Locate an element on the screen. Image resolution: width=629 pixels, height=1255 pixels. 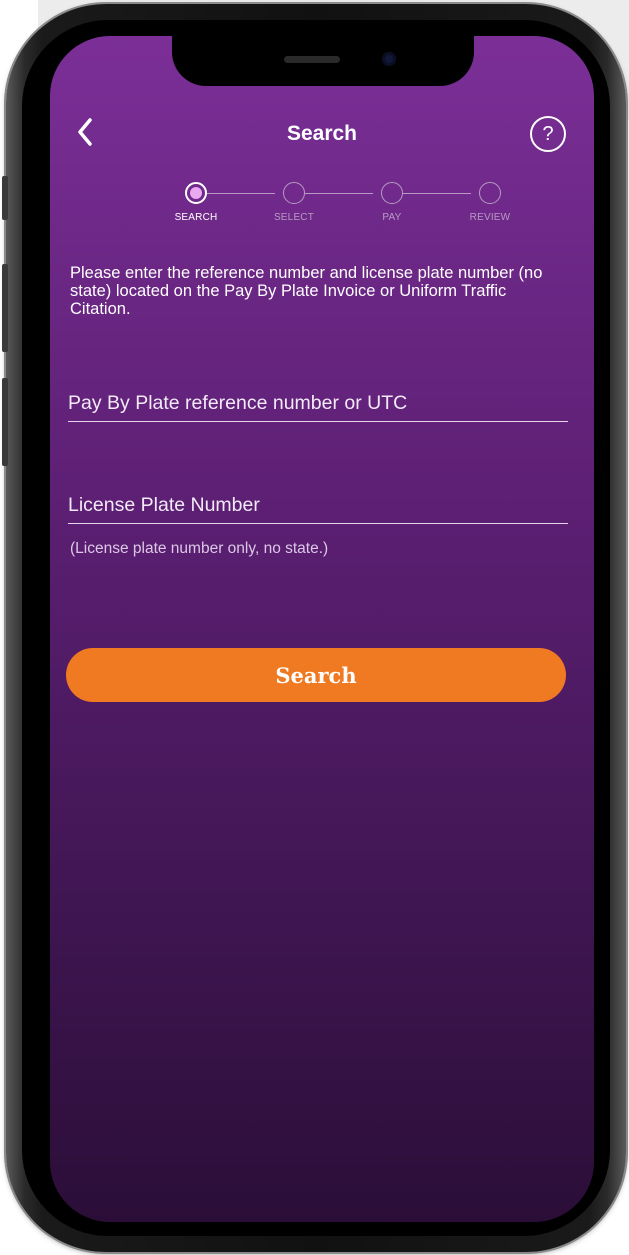
volume-up-button is located at coordinates (5, 308).